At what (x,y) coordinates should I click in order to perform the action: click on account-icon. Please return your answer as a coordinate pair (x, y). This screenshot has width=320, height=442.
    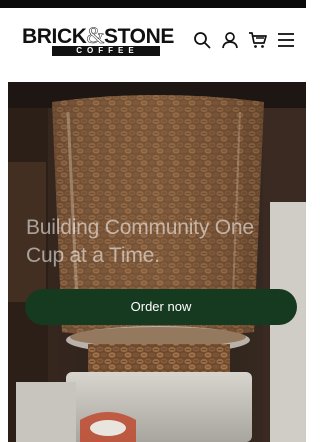
    Looking at the image, I should click on (230, 40).